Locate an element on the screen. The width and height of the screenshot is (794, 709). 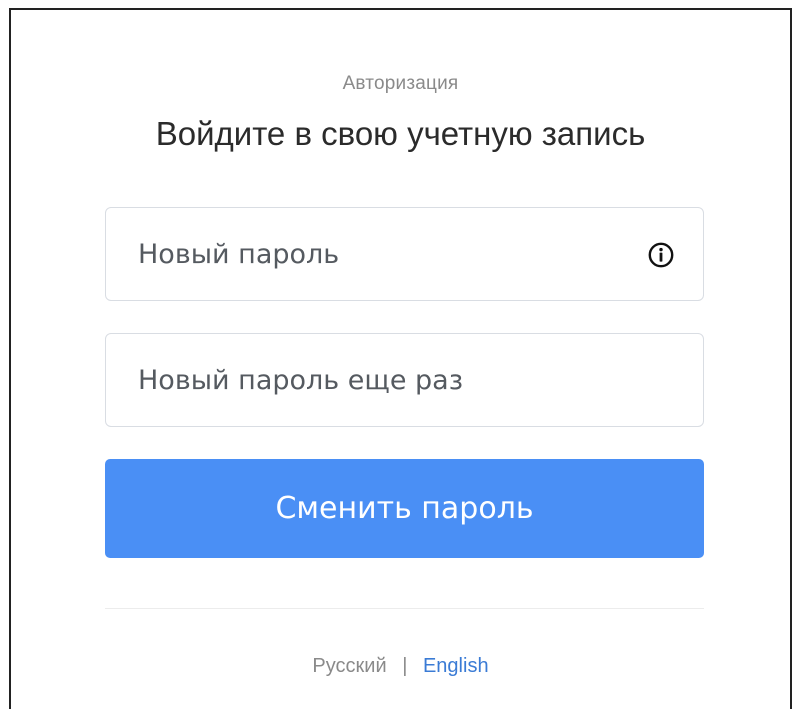
new-password-field is located at coordinates (404, 254).